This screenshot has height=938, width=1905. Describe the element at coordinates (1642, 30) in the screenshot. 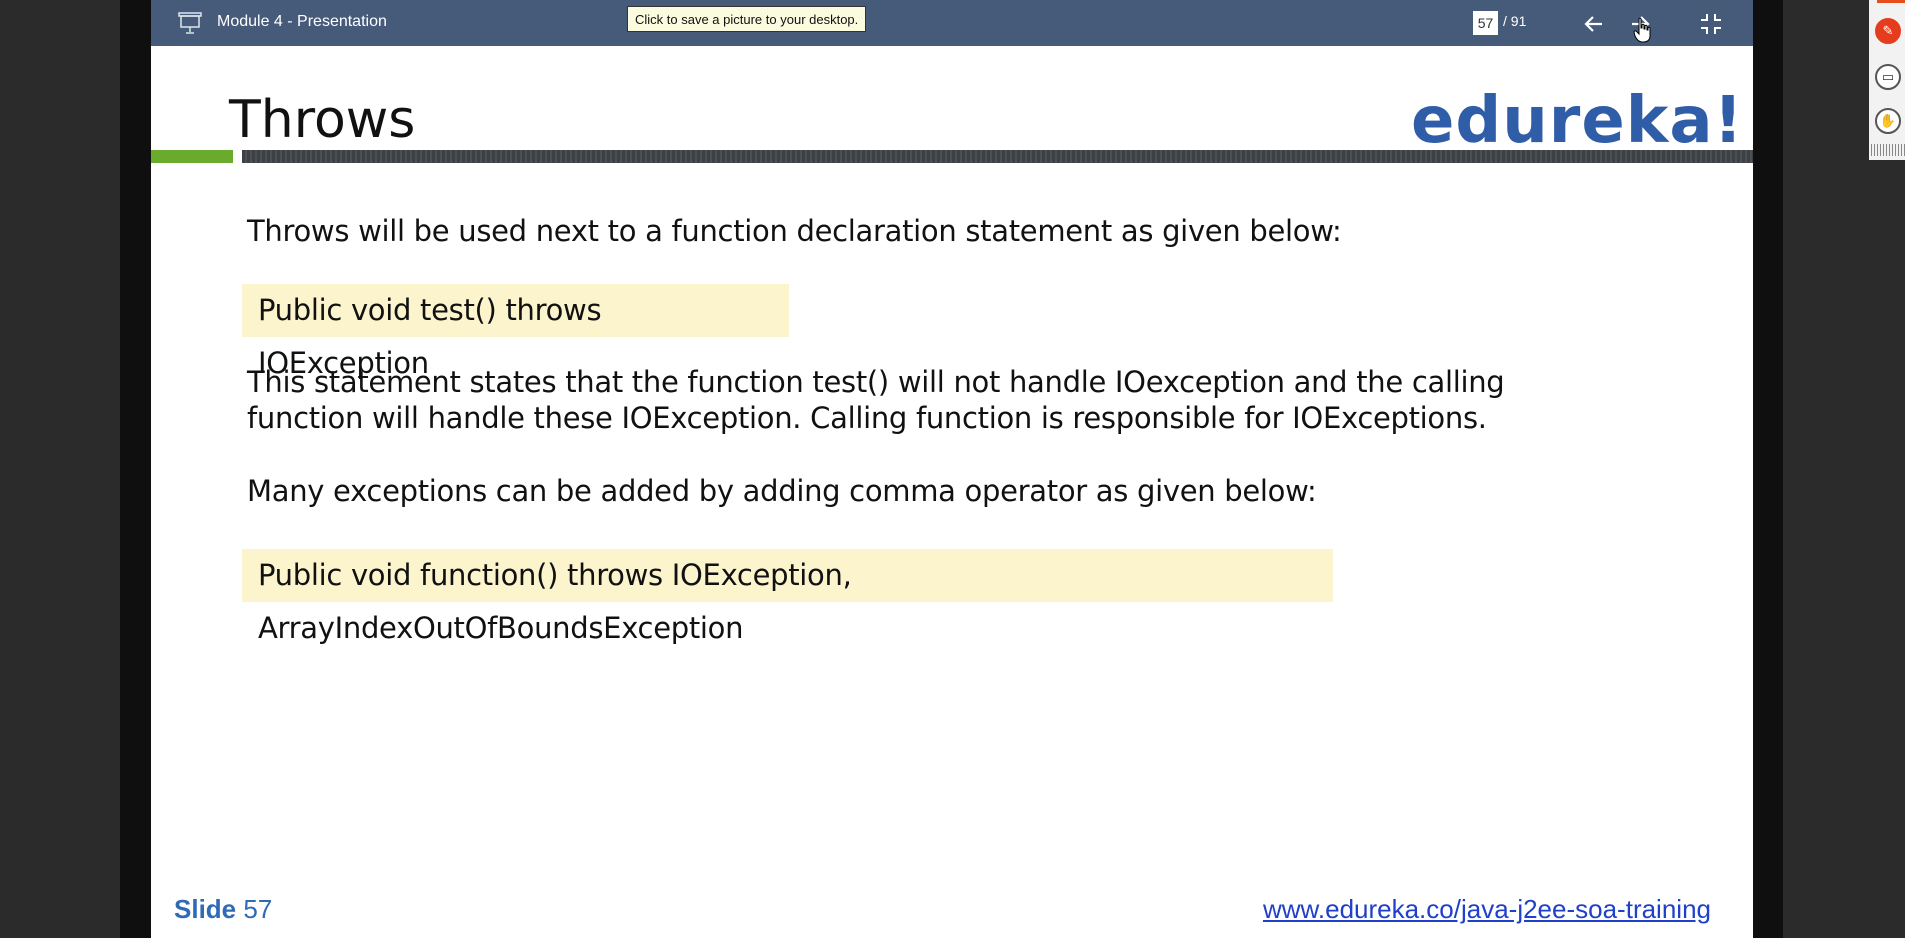

I see `hand-cursor-icon` at that location.